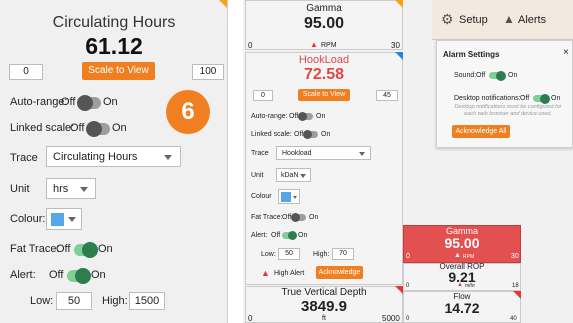 This screenshot has width=573, height=323. I want to click on gamma-red-max: 30, so click(515, 256).